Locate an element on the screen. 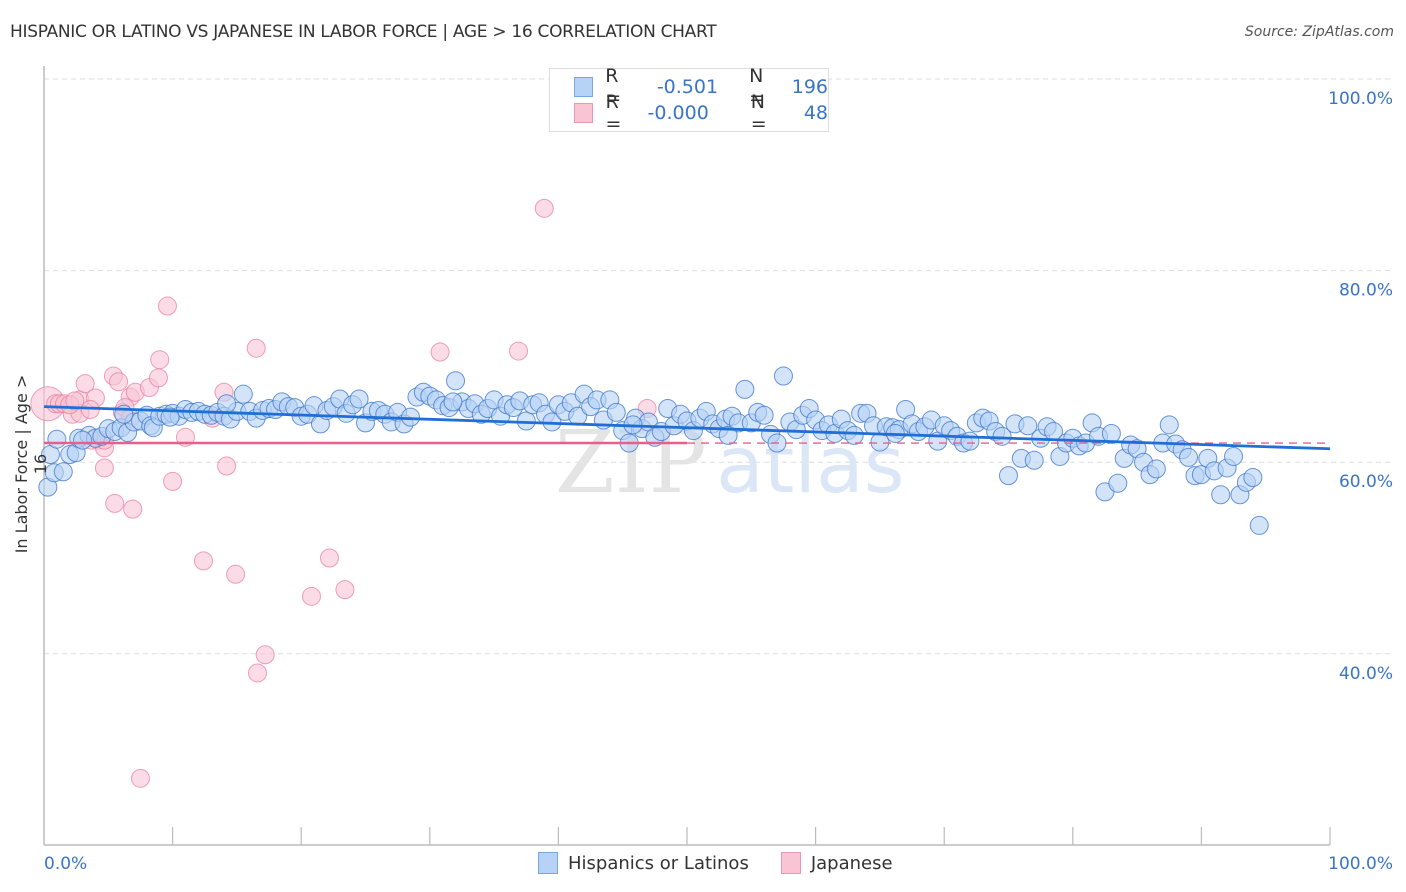  n-value: 48 is located at coordinates (815, 113).